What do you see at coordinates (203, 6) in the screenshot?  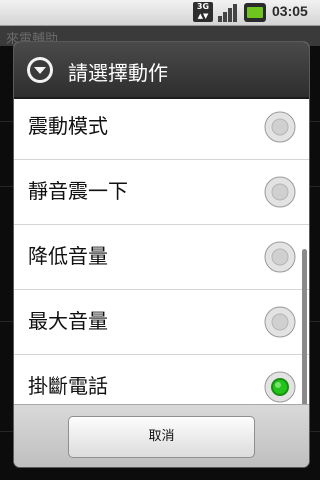 I see `network-type-label: 3G` at bounding box center [203, 6].